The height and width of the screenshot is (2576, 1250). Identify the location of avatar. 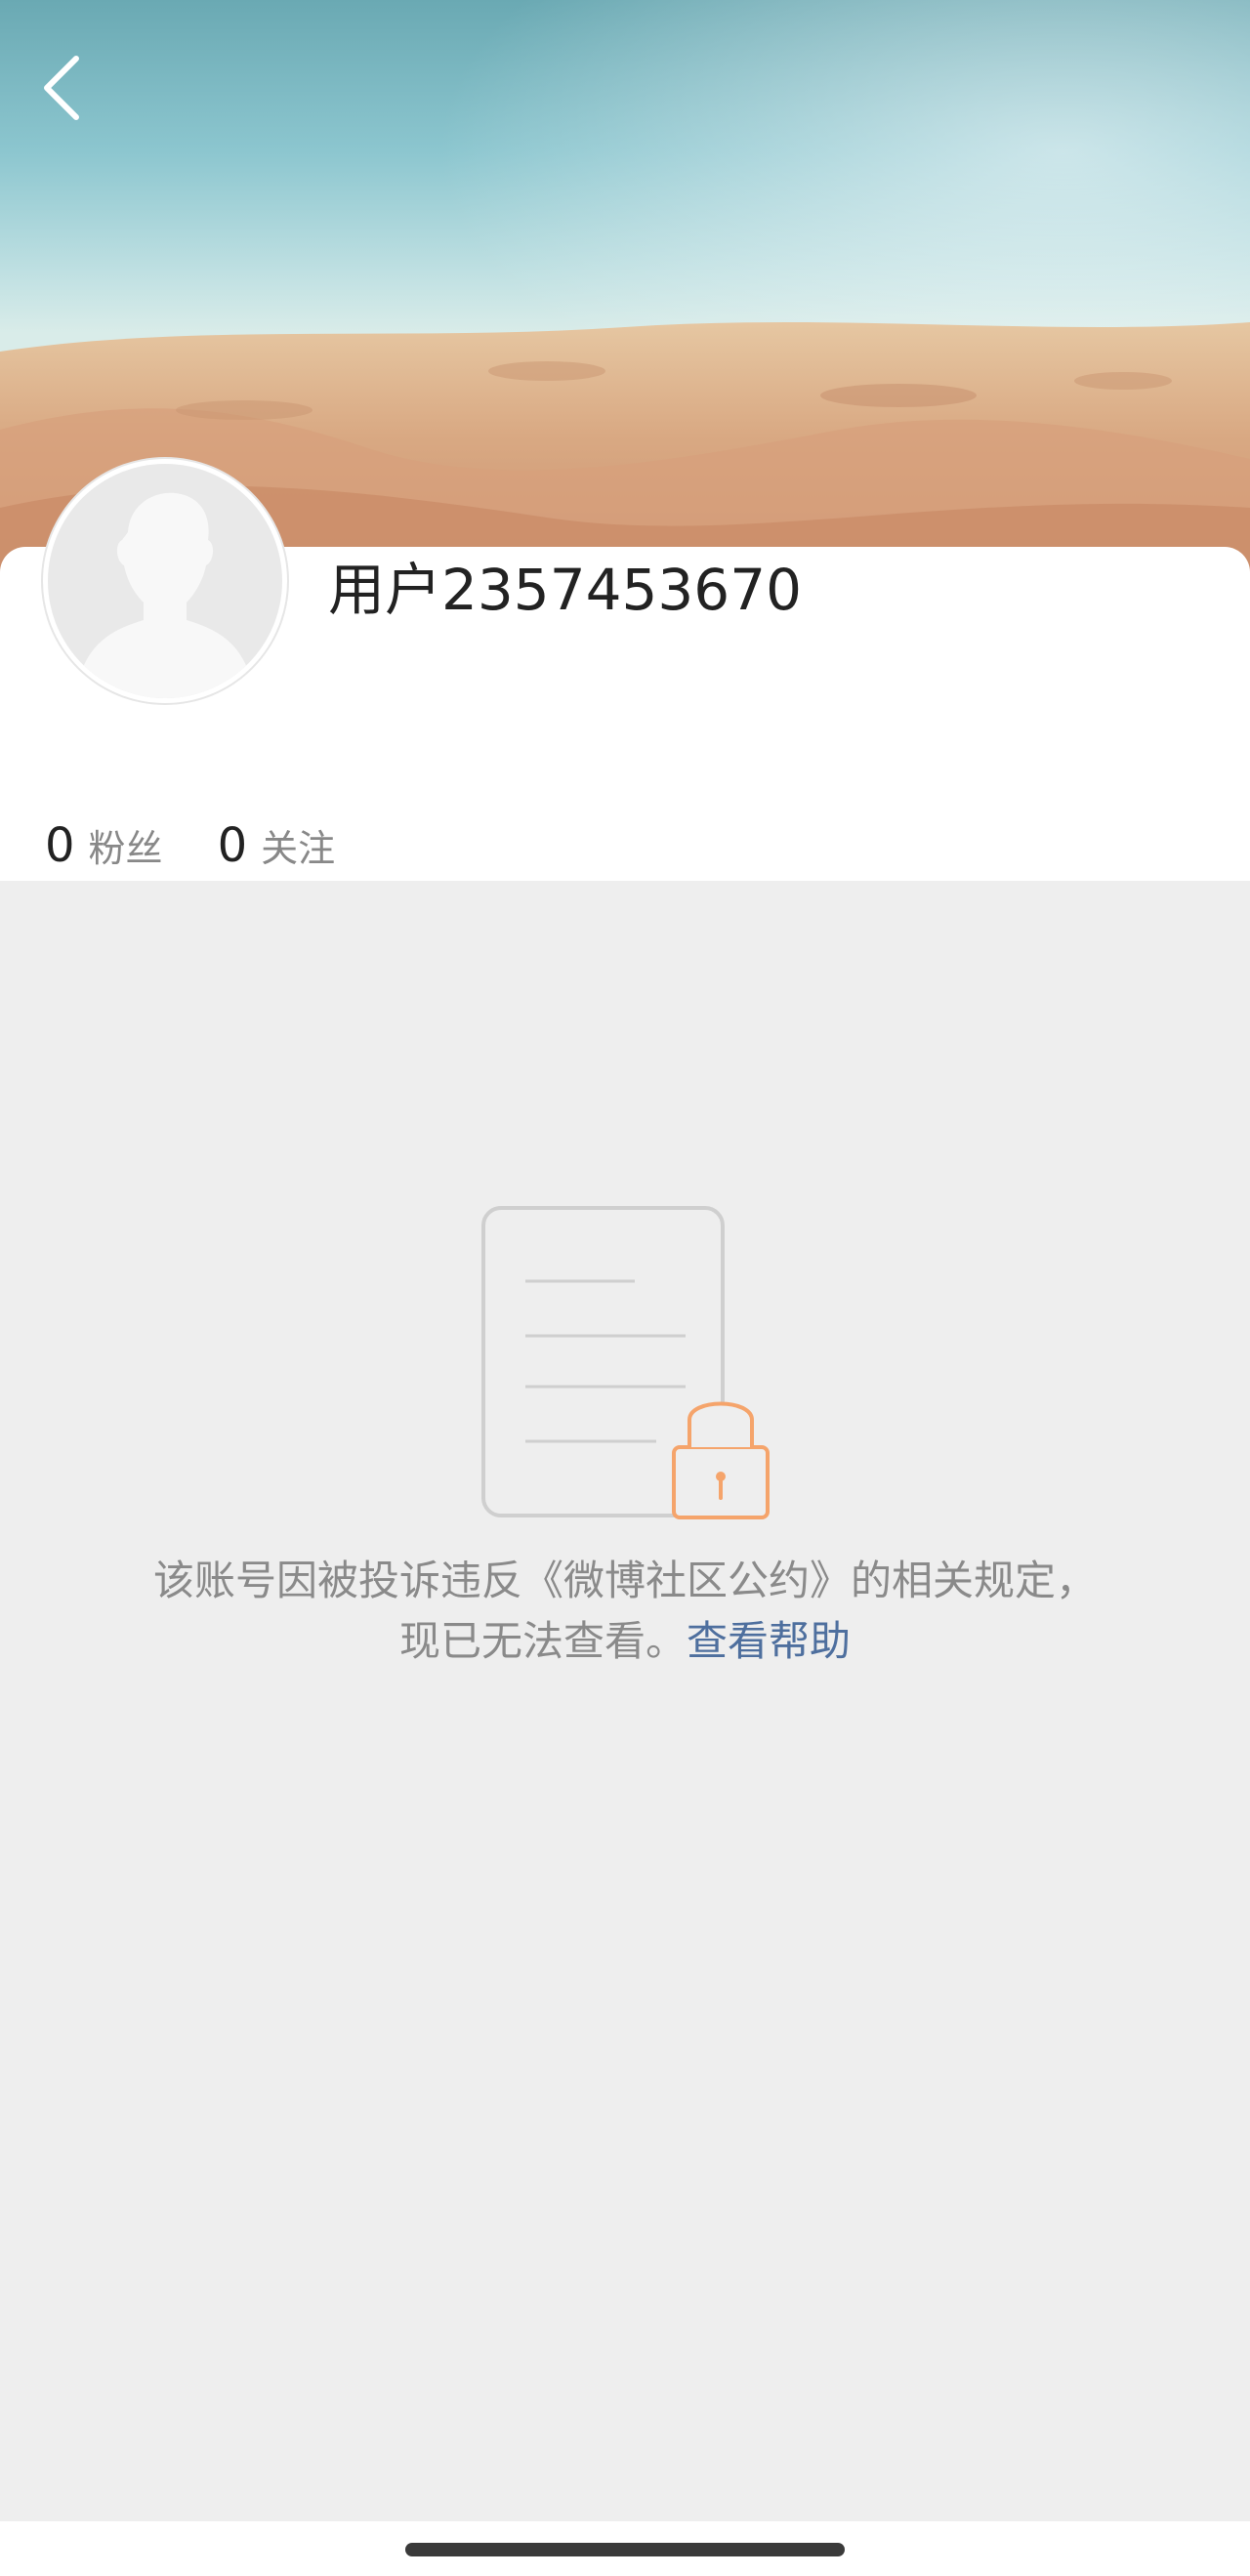
(165, 581).